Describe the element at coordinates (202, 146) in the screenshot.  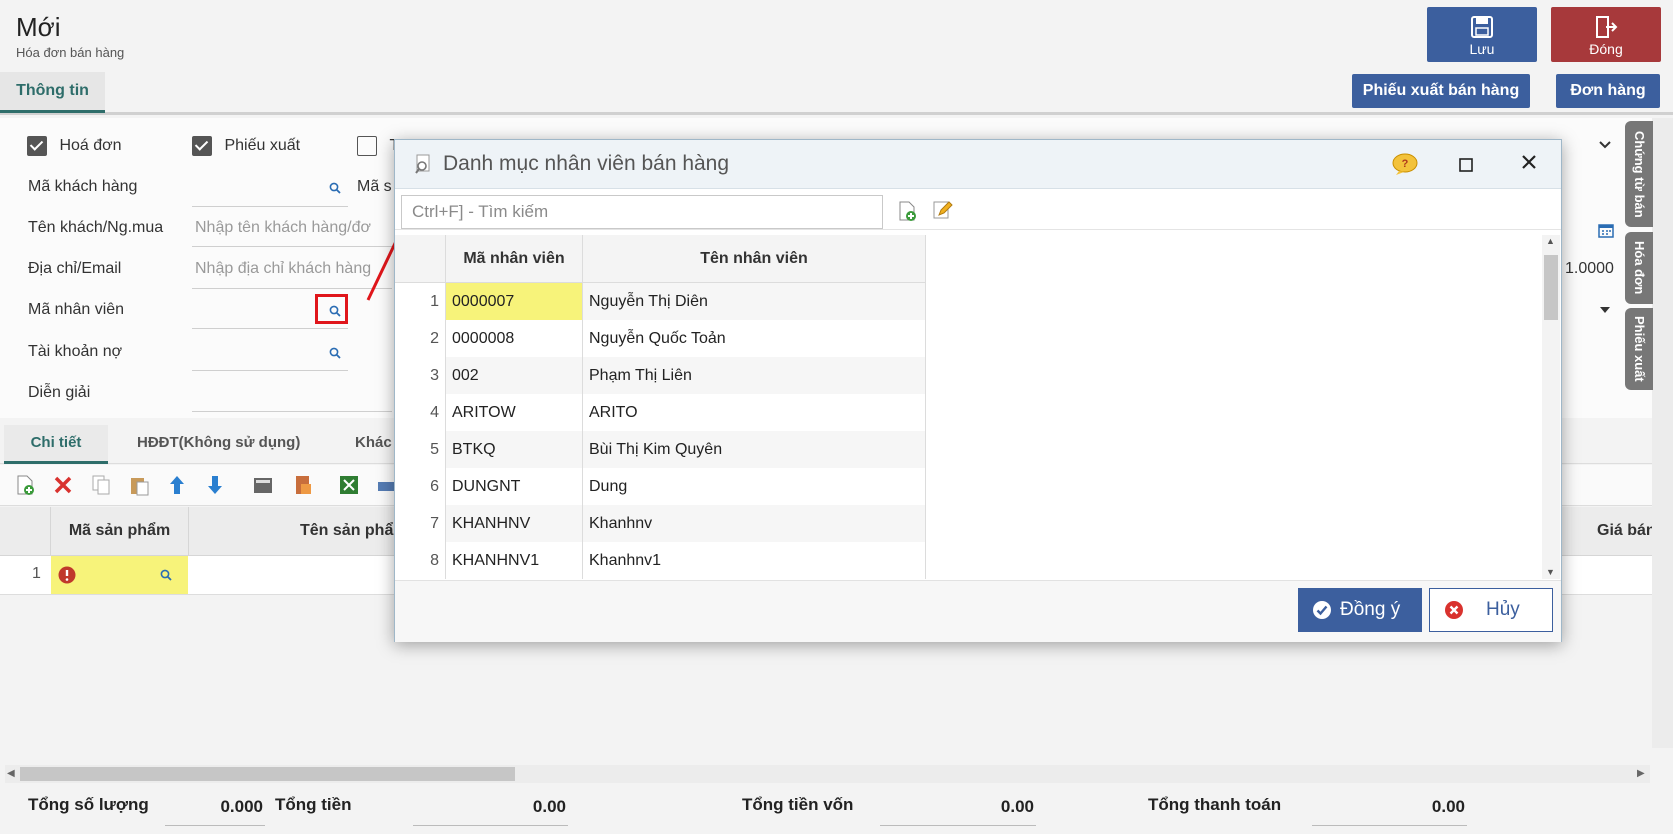
I see `checkbox-export-box` at that location.